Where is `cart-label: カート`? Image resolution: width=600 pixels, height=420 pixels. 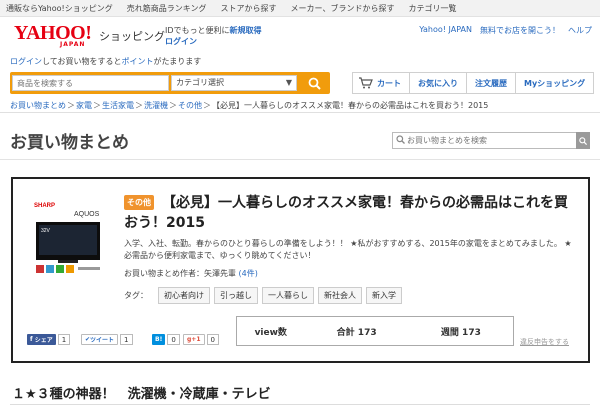
cart-label: カート is located at coordinates (389, 83).